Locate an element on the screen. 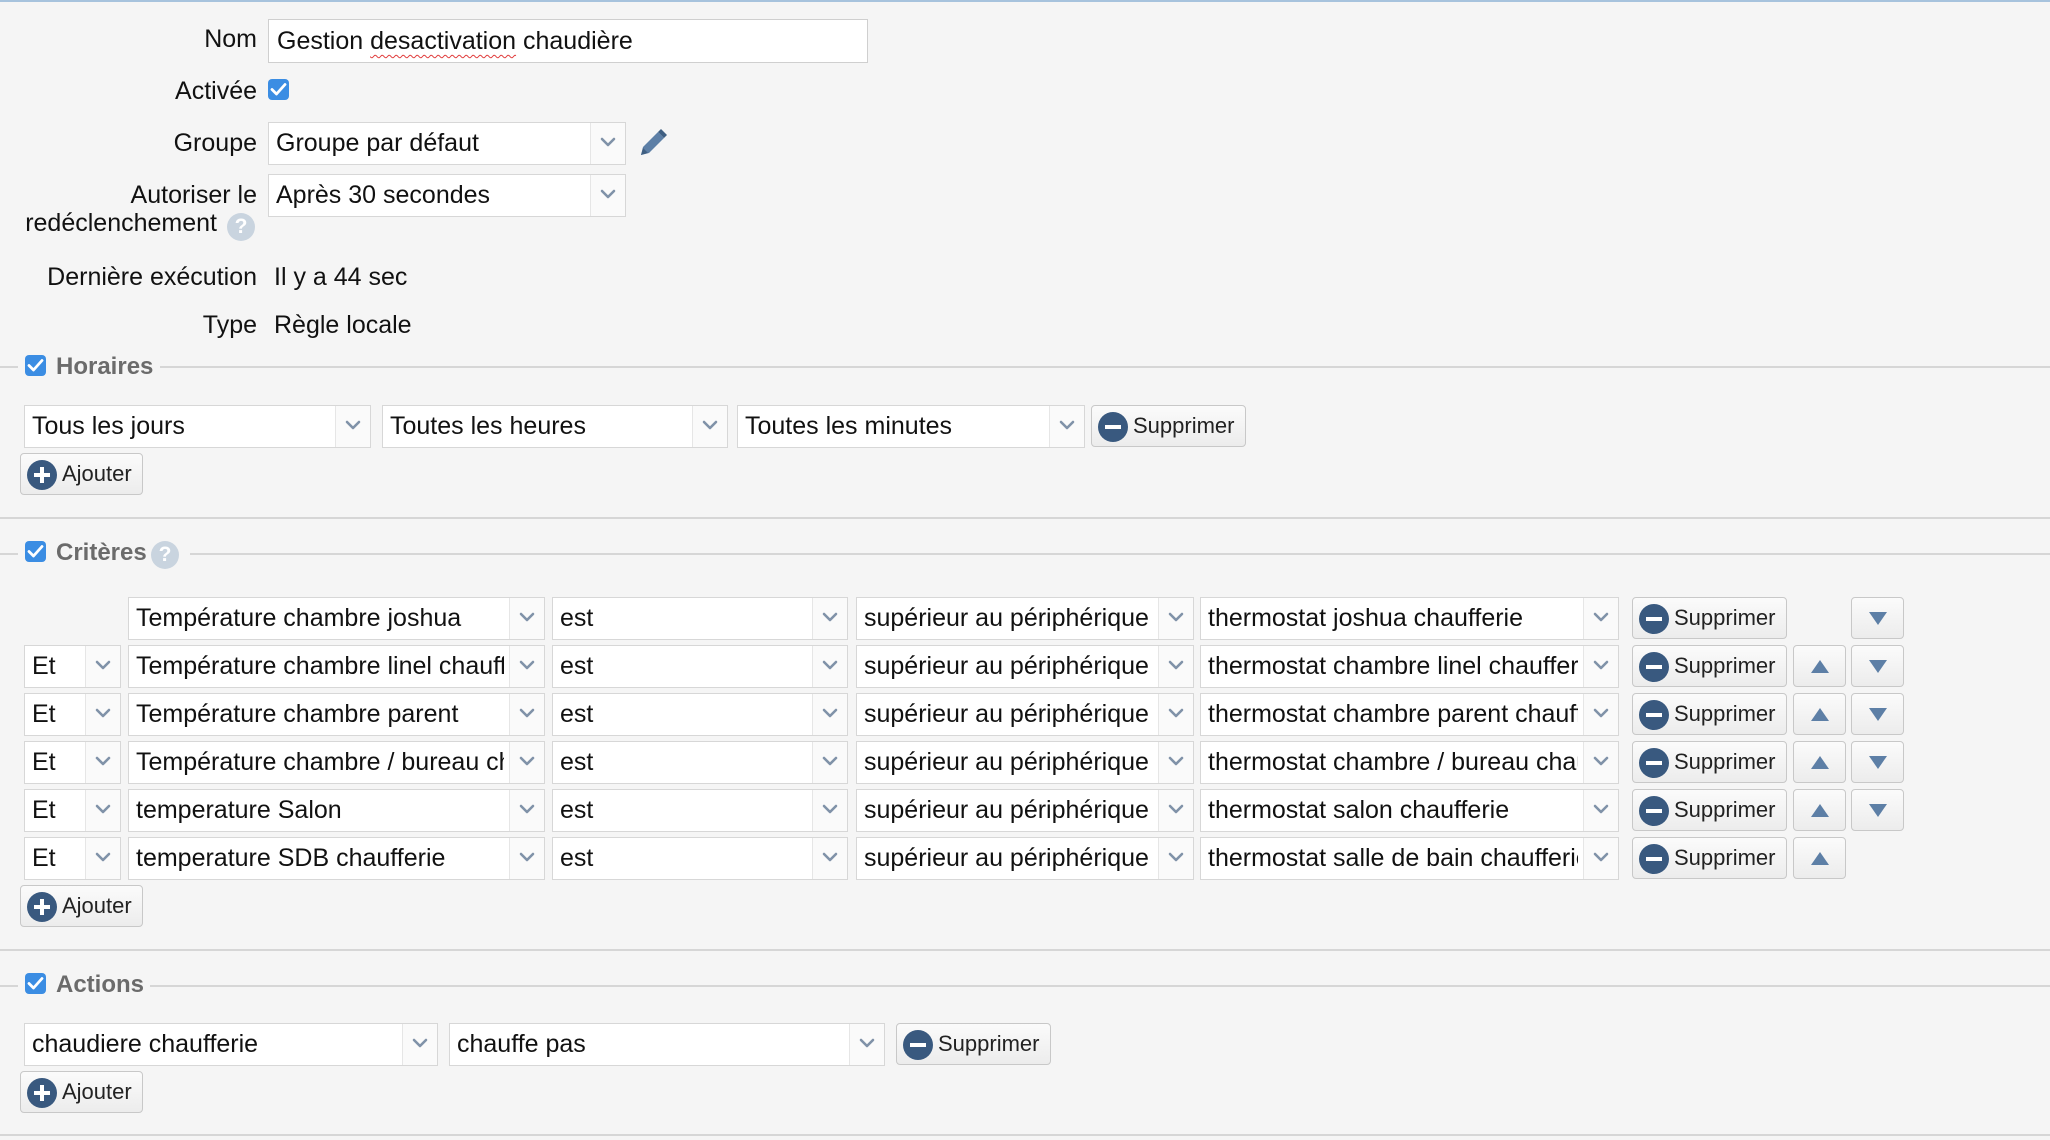 Image resolution: width=2050 pixels, height=1140 pixels. action-value-select: chauffe pas is located at coordinates (667, 1044).